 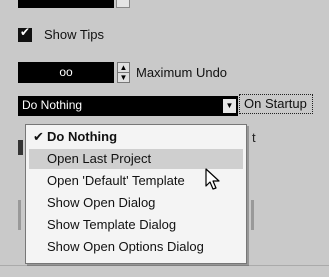 I want to click on menu-option-show-template-dialog: Show Template Dialog, so click(x=136, y=225).